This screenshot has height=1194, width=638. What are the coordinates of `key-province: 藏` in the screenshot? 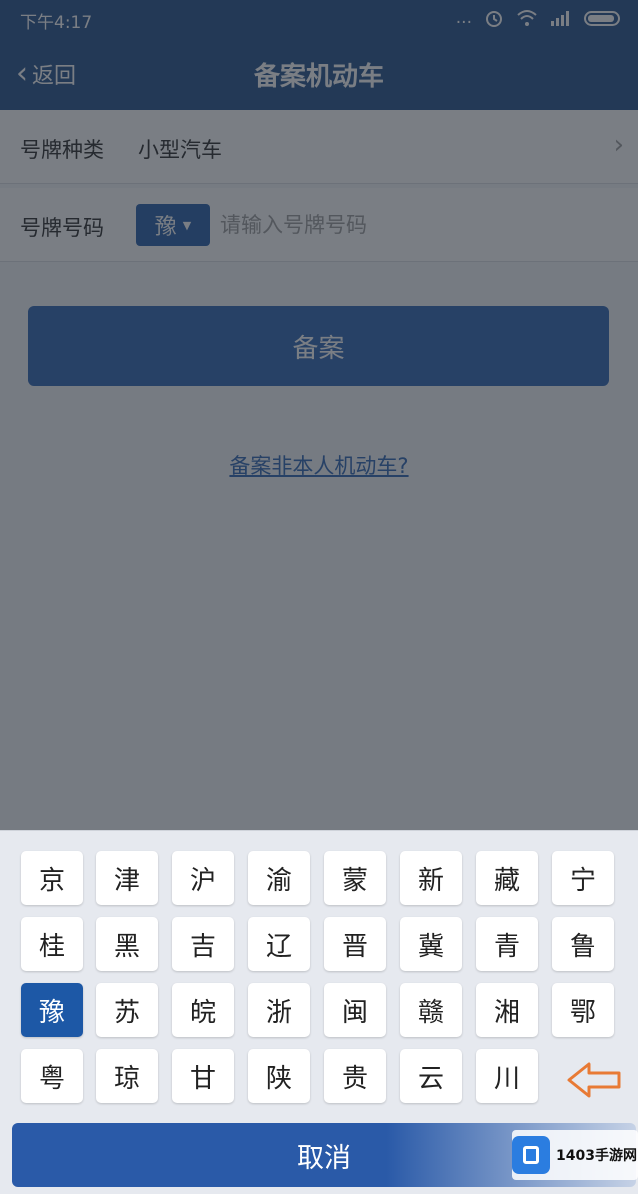 It's located at (507, 878).